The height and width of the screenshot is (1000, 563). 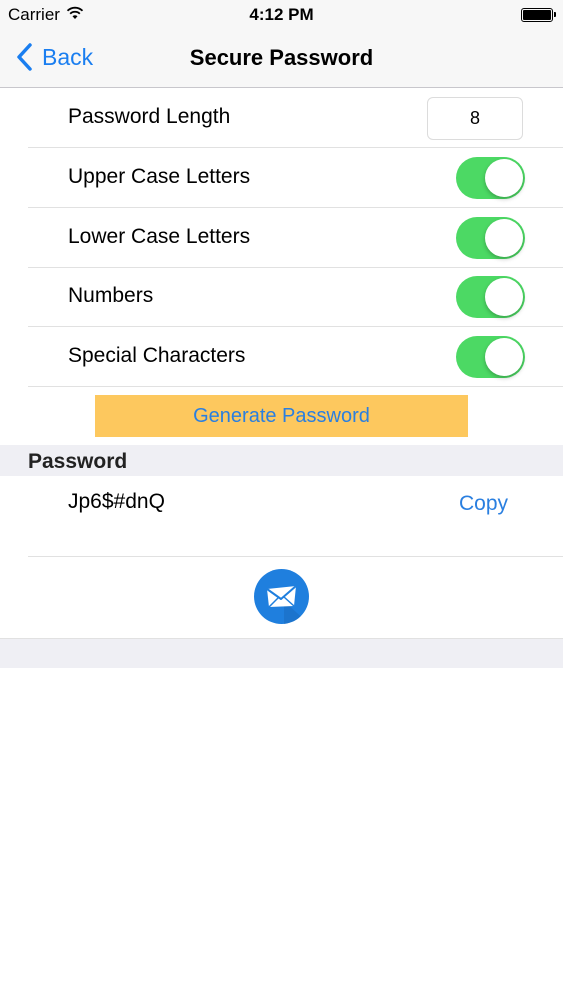 I want to click on status-time: 4:12 PM, so click(x=281, y=14).